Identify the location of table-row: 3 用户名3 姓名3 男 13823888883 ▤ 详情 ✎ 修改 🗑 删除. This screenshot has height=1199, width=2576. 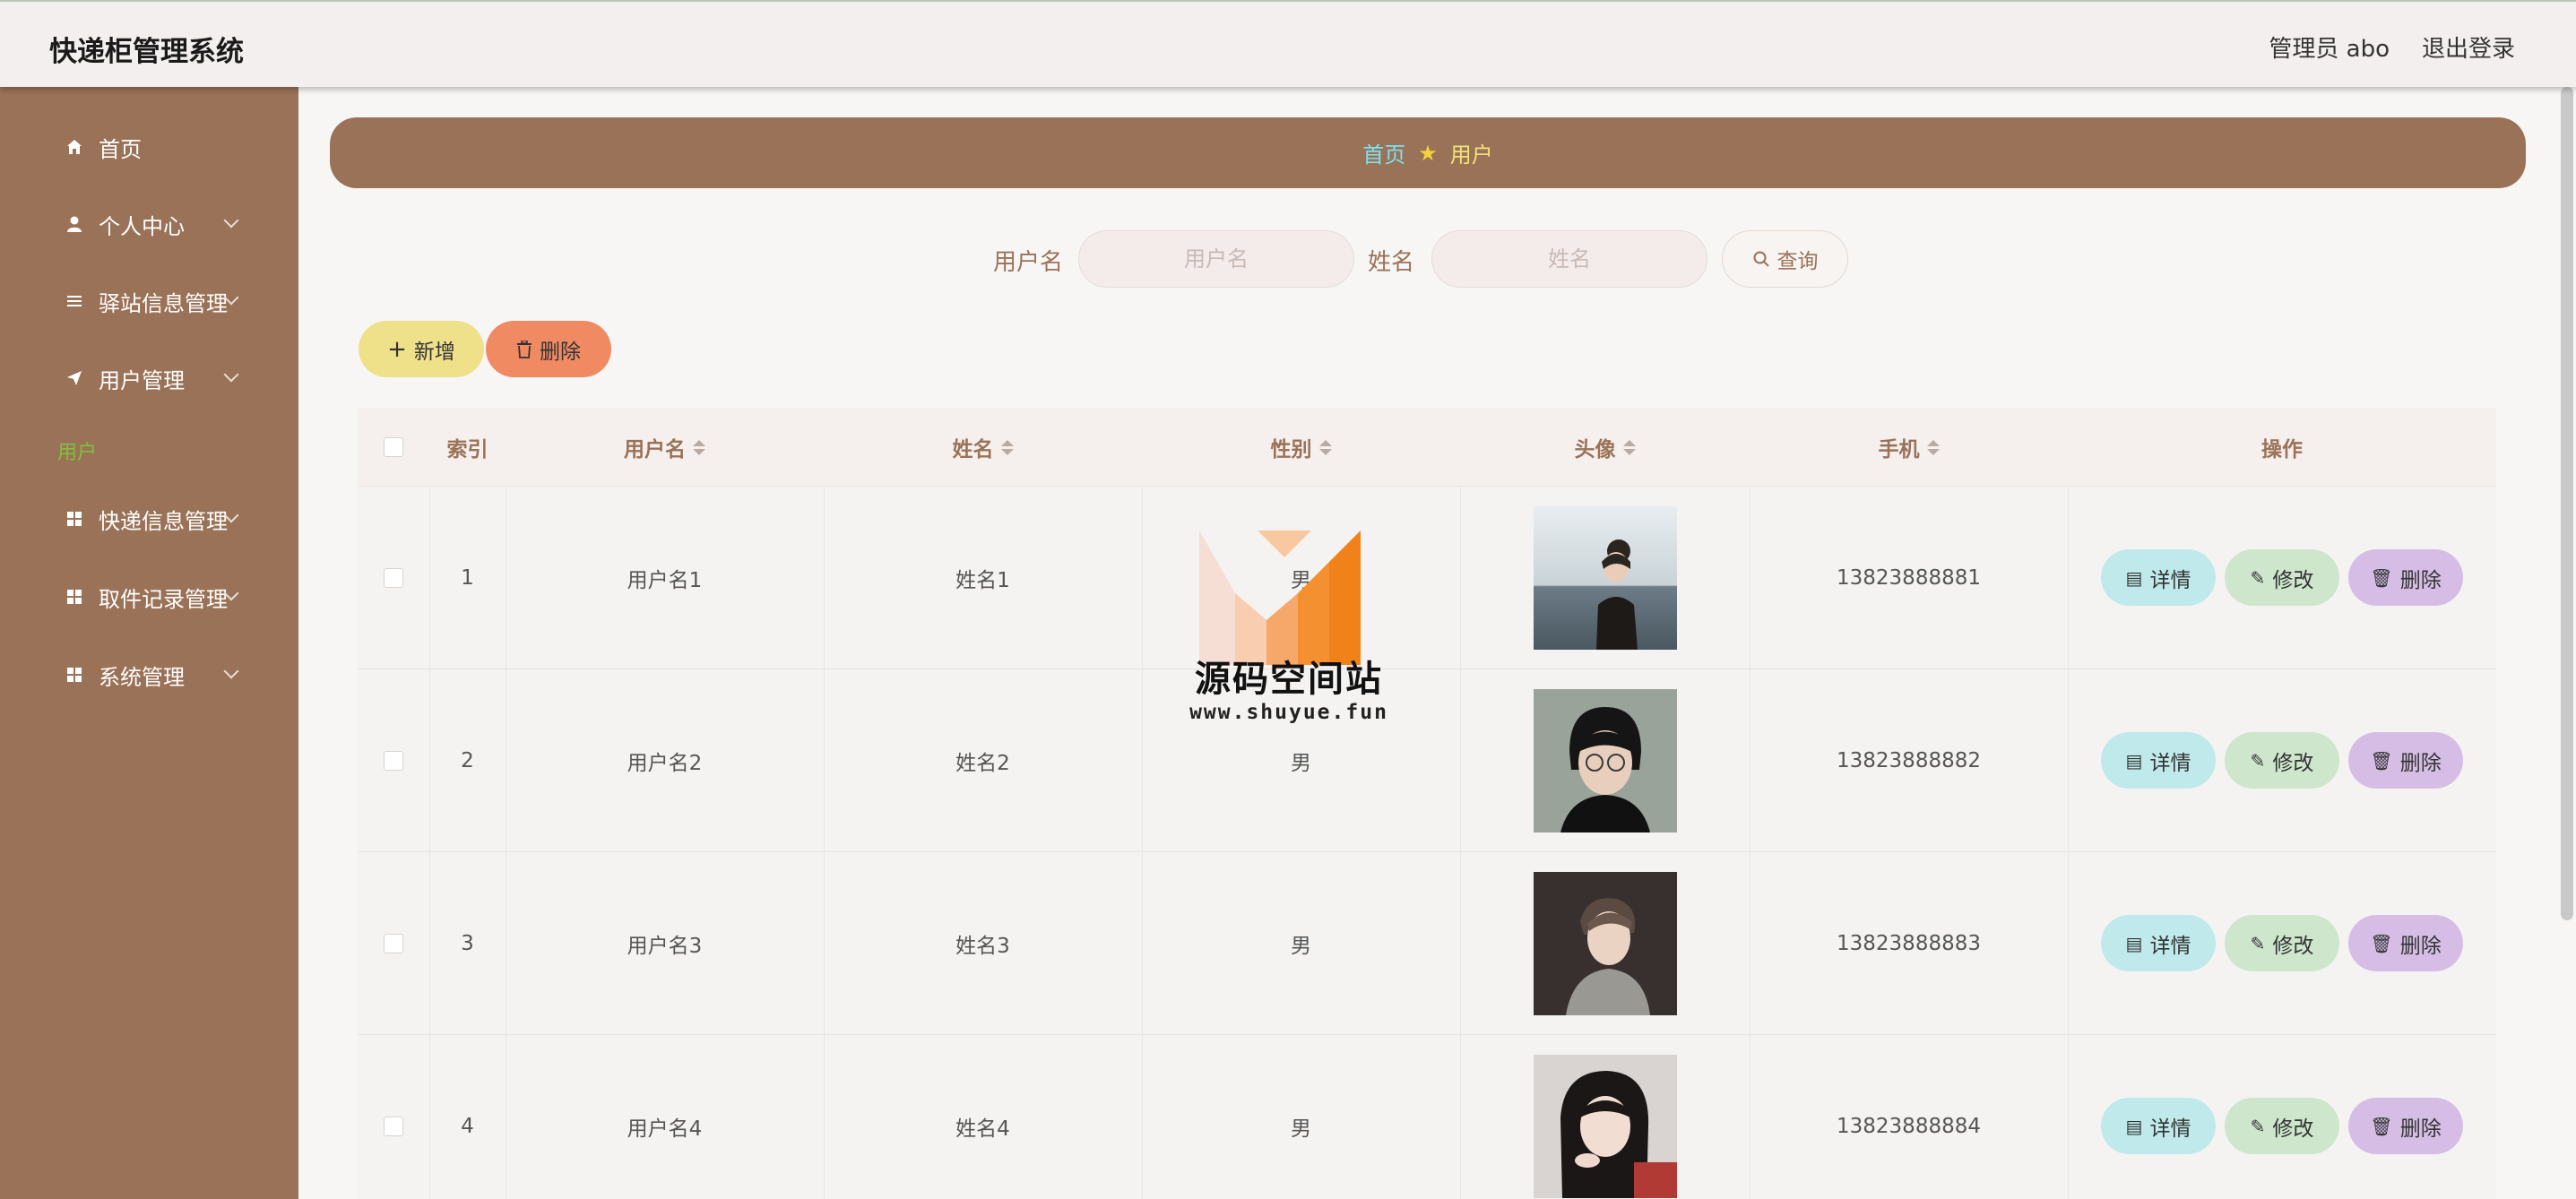
(1427, 943).